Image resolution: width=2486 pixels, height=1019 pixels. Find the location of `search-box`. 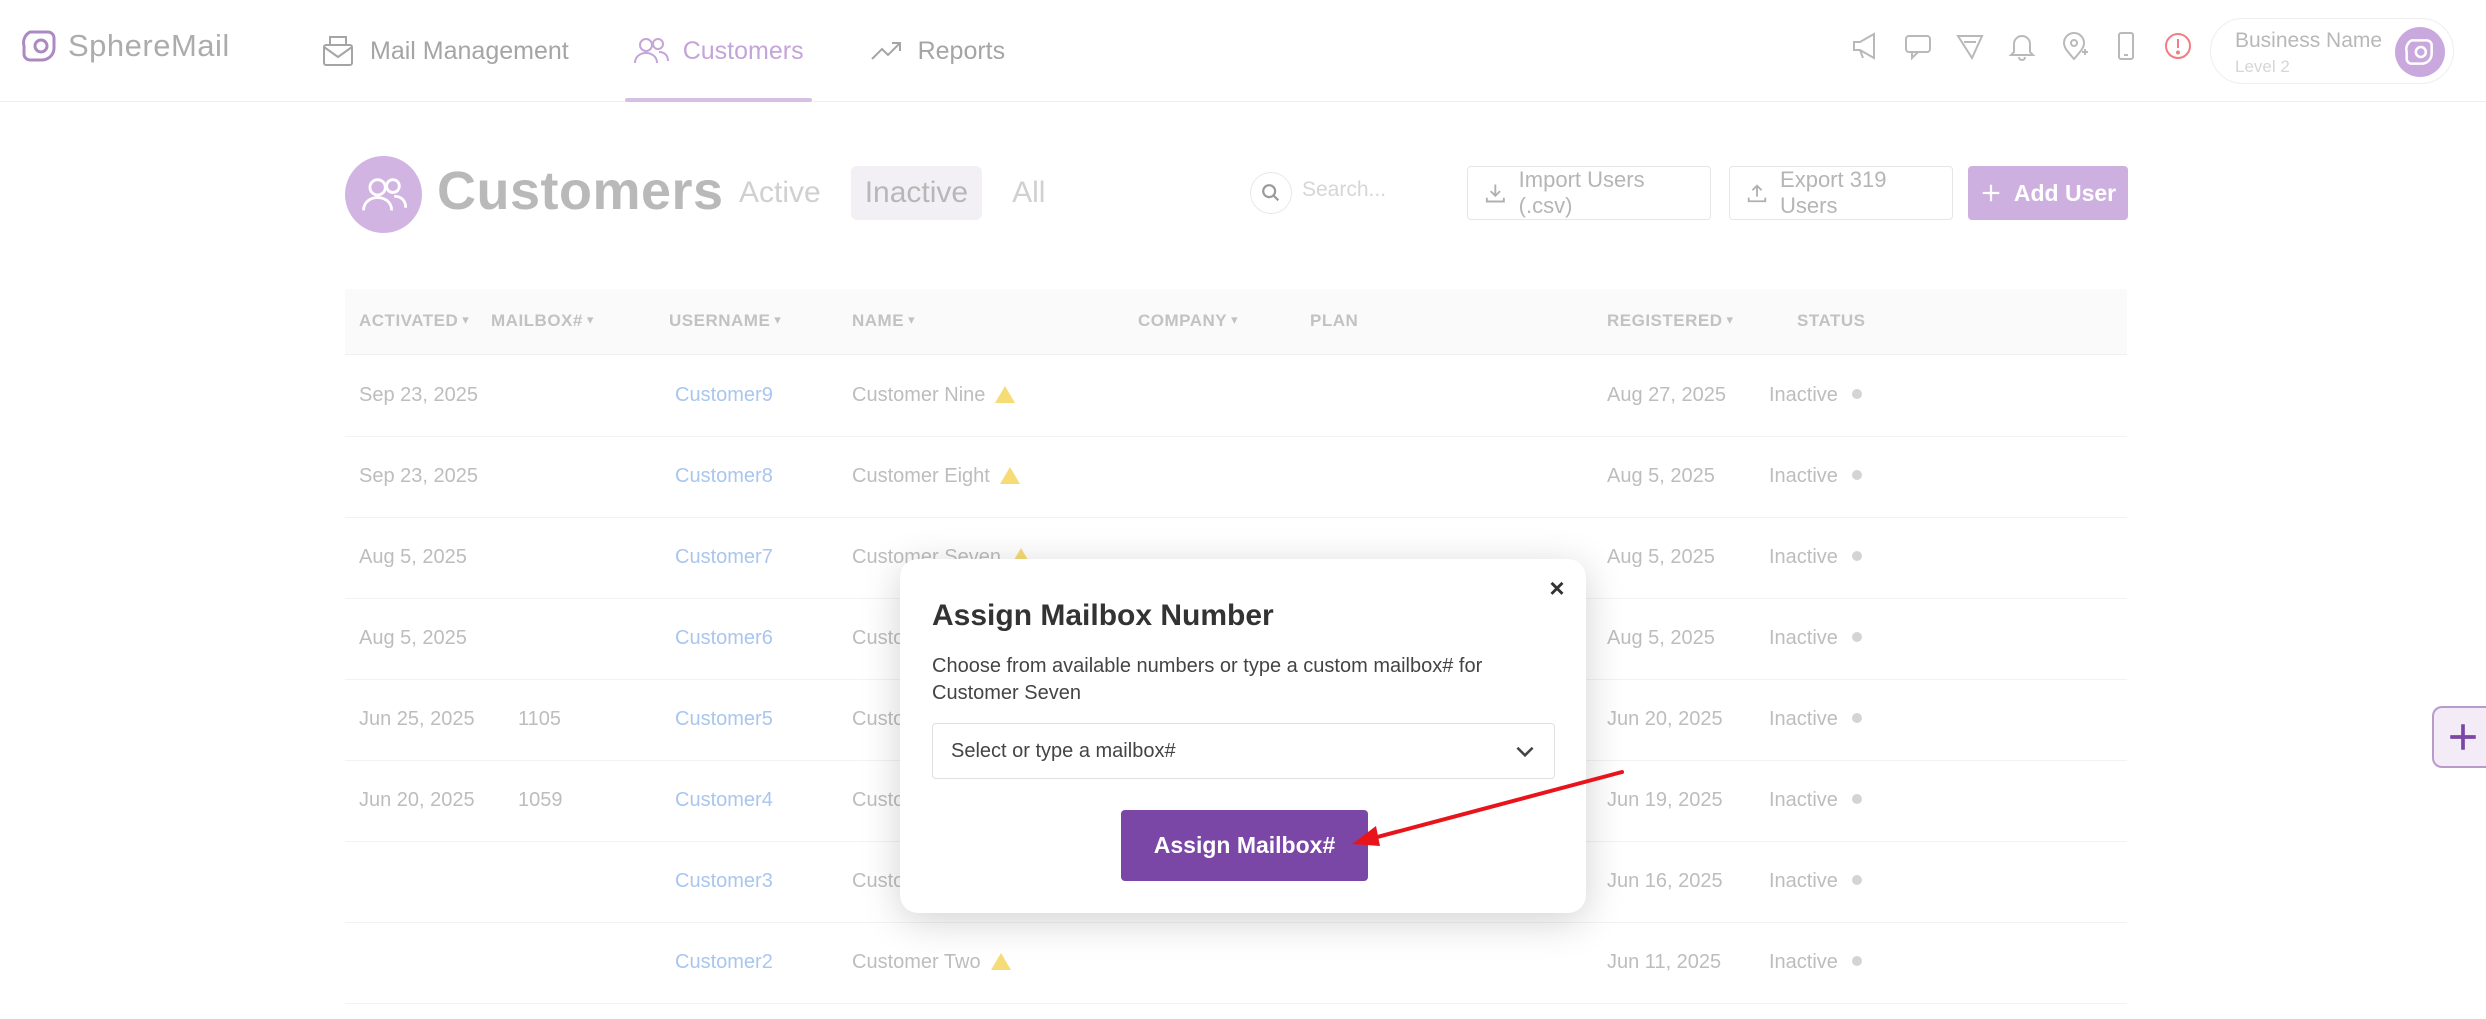

search-box is located at coordinates (1341, 194).